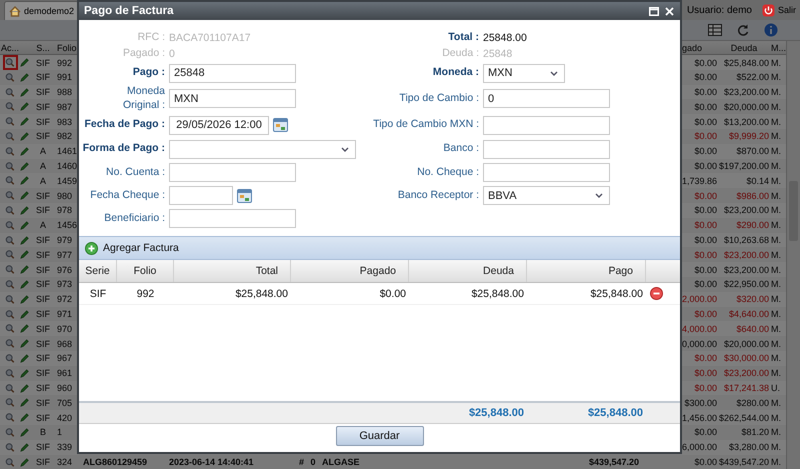  Describe the element at coordinates (380, 436) in the screenshot. I see `save-button: Guardar` at that location.